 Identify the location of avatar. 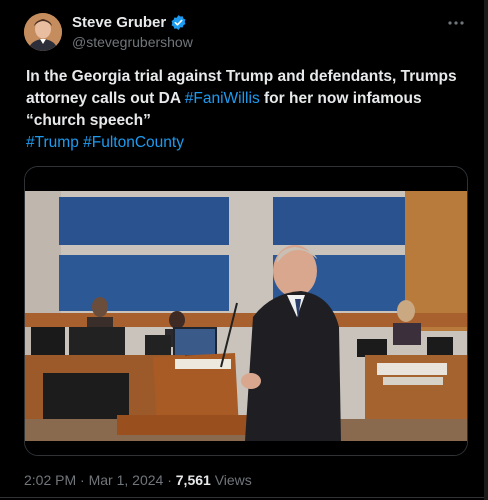
(43, 32).